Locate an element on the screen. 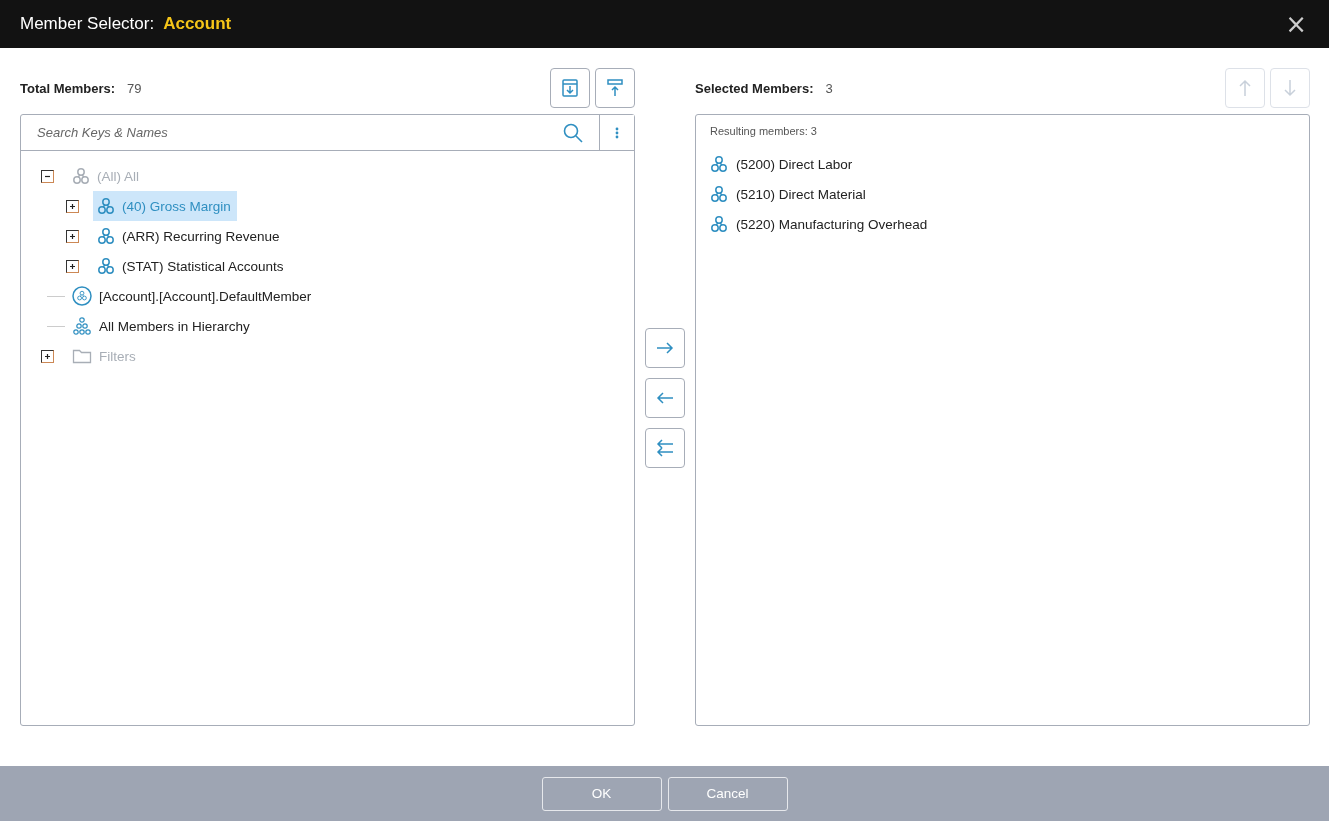  selected-member: (5200) Direct Labor is located at coordinates (1002, 164).